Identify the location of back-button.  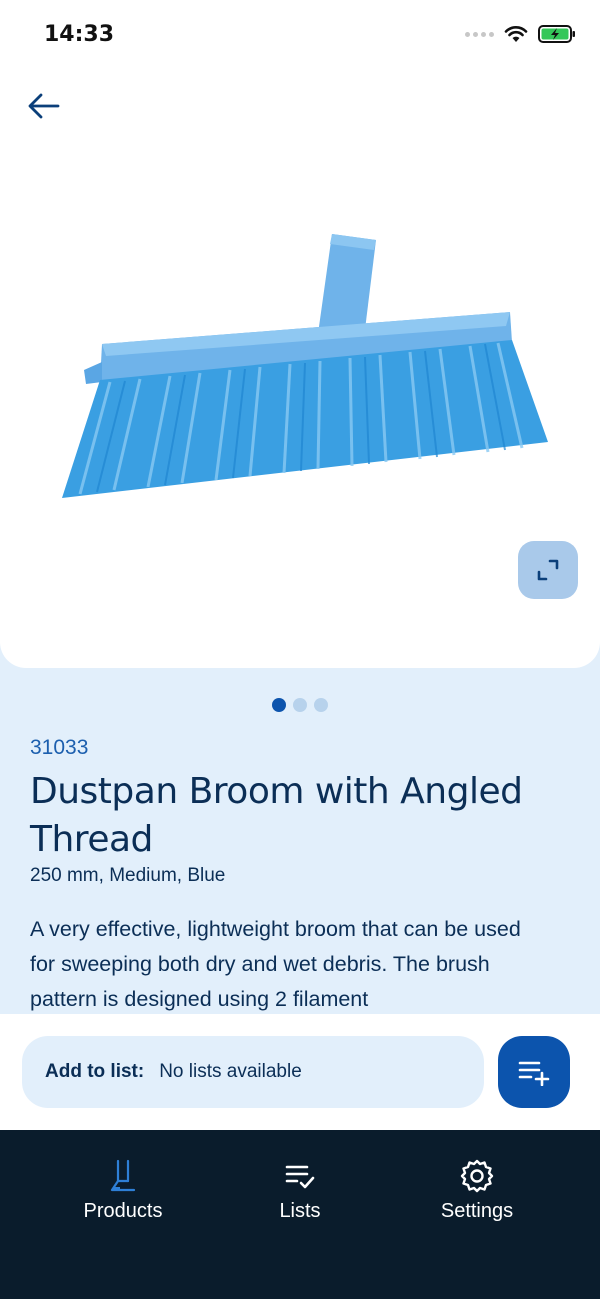
(44, 106).